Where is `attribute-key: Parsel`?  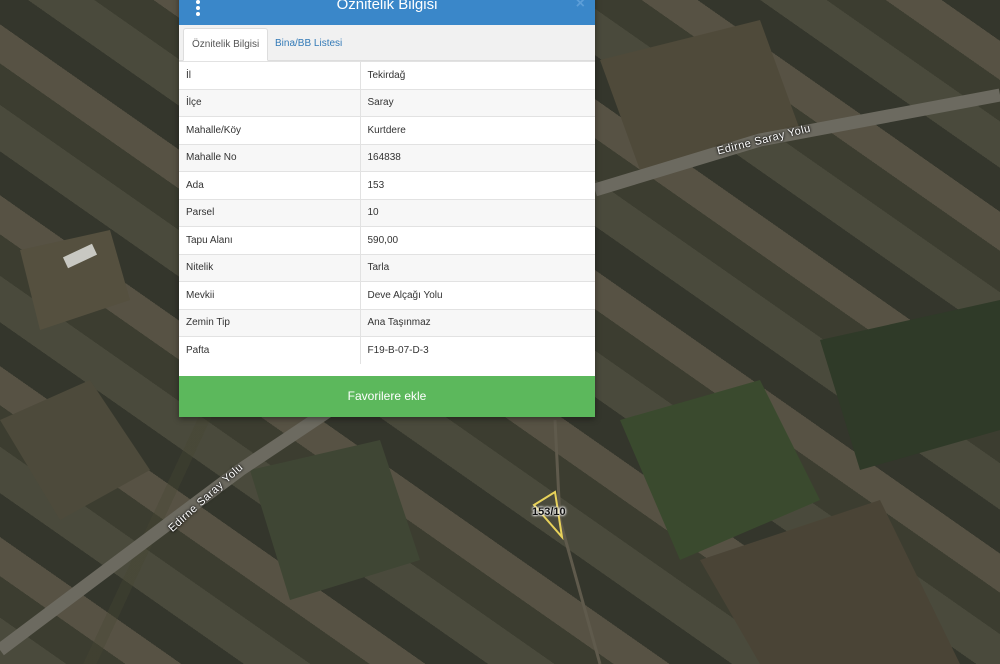 attribute-key: Parsel is located at coordinates (270, 212).